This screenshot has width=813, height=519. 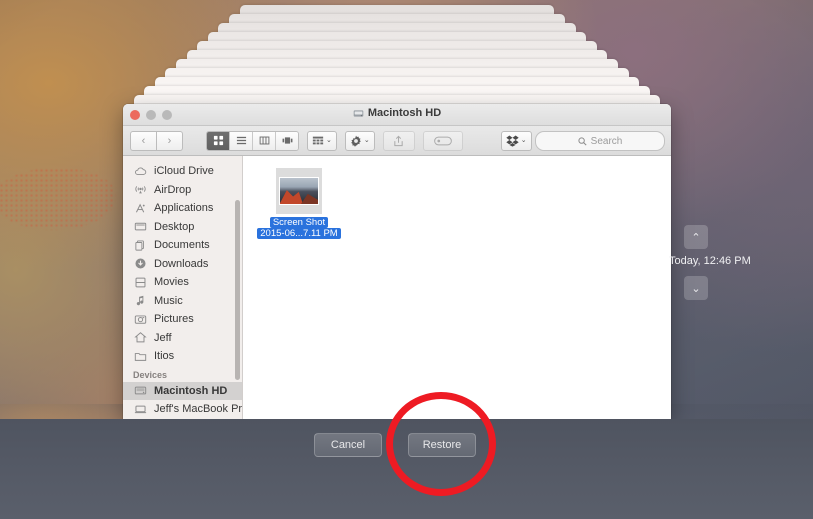 I want to click on sidebar-item-label: Macintosh HD, so click(x=191, y=390).